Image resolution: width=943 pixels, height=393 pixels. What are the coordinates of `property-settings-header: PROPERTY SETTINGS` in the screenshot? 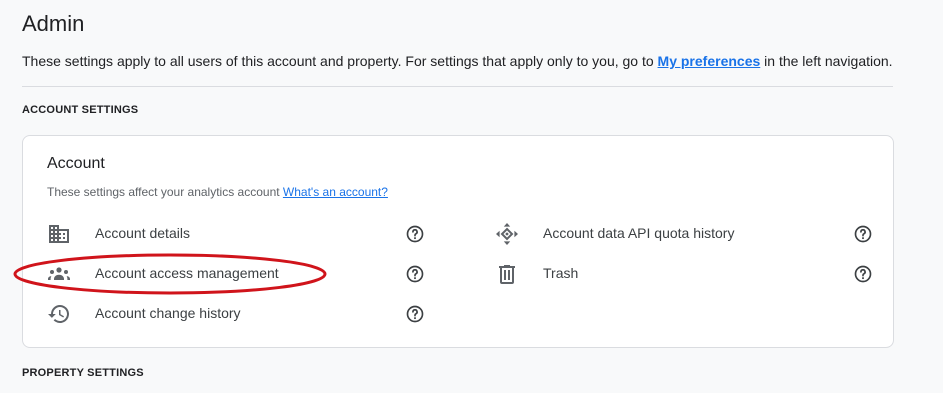 It's located at (83, 373).